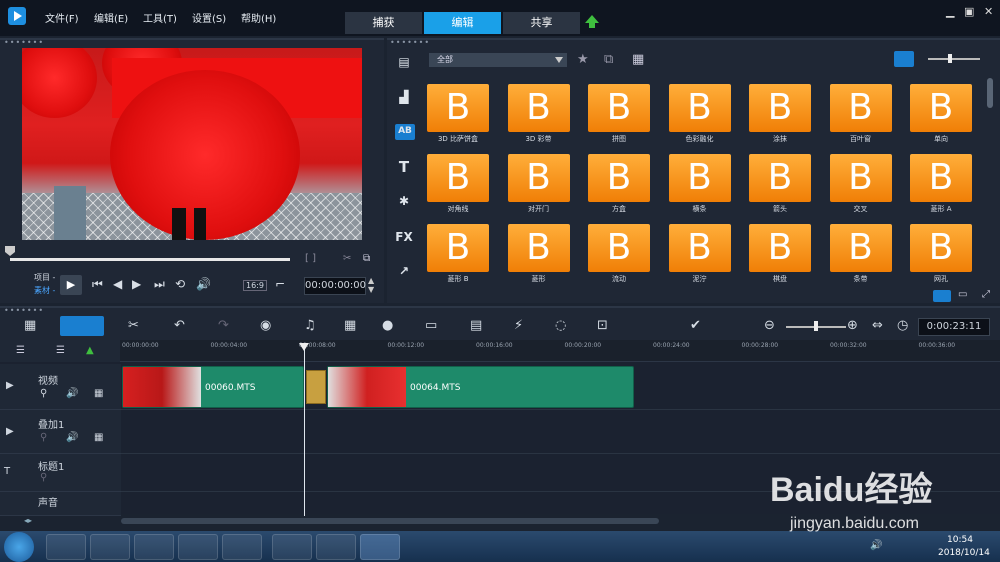  Describe the element at coordinates (941, 183) in the screenshot. I see `transition-item: B 菱形 A` at that location.